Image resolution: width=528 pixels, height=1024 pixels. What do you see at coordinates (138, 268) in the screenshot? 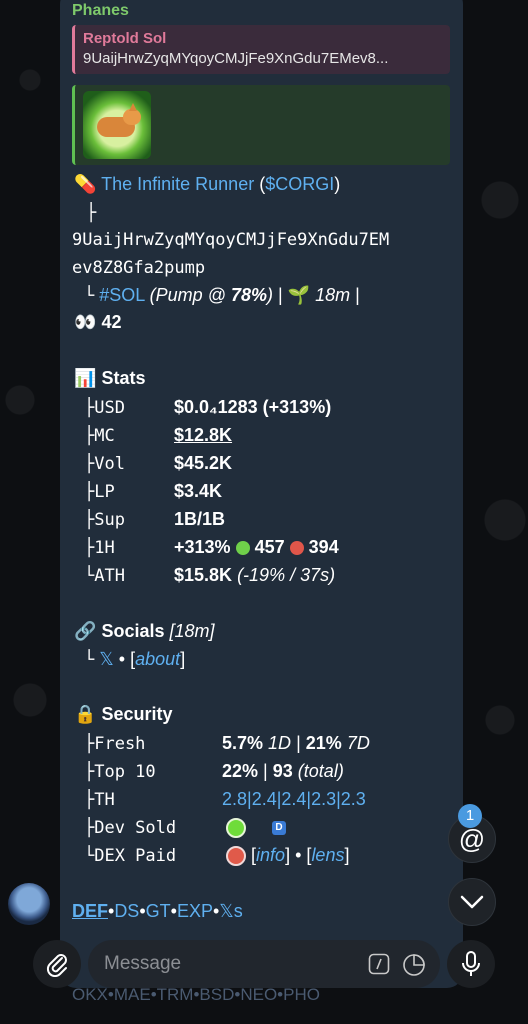
I see `contract-address-2: ev8Z8Gfa2pump` at bounding box center [138, 268].